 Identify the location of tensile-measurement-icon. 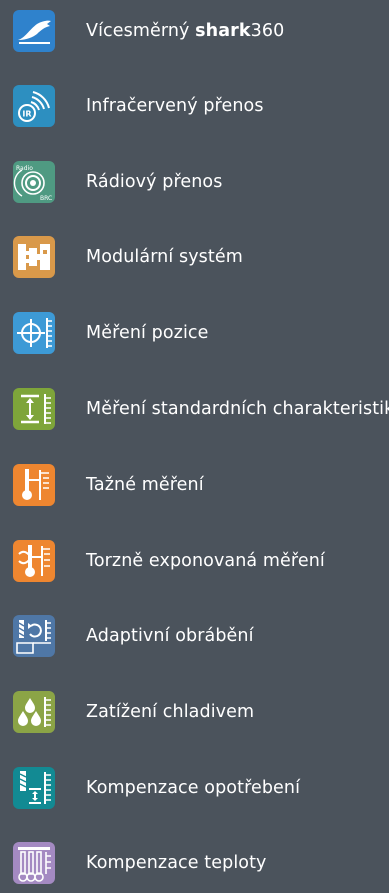
(34, 485).